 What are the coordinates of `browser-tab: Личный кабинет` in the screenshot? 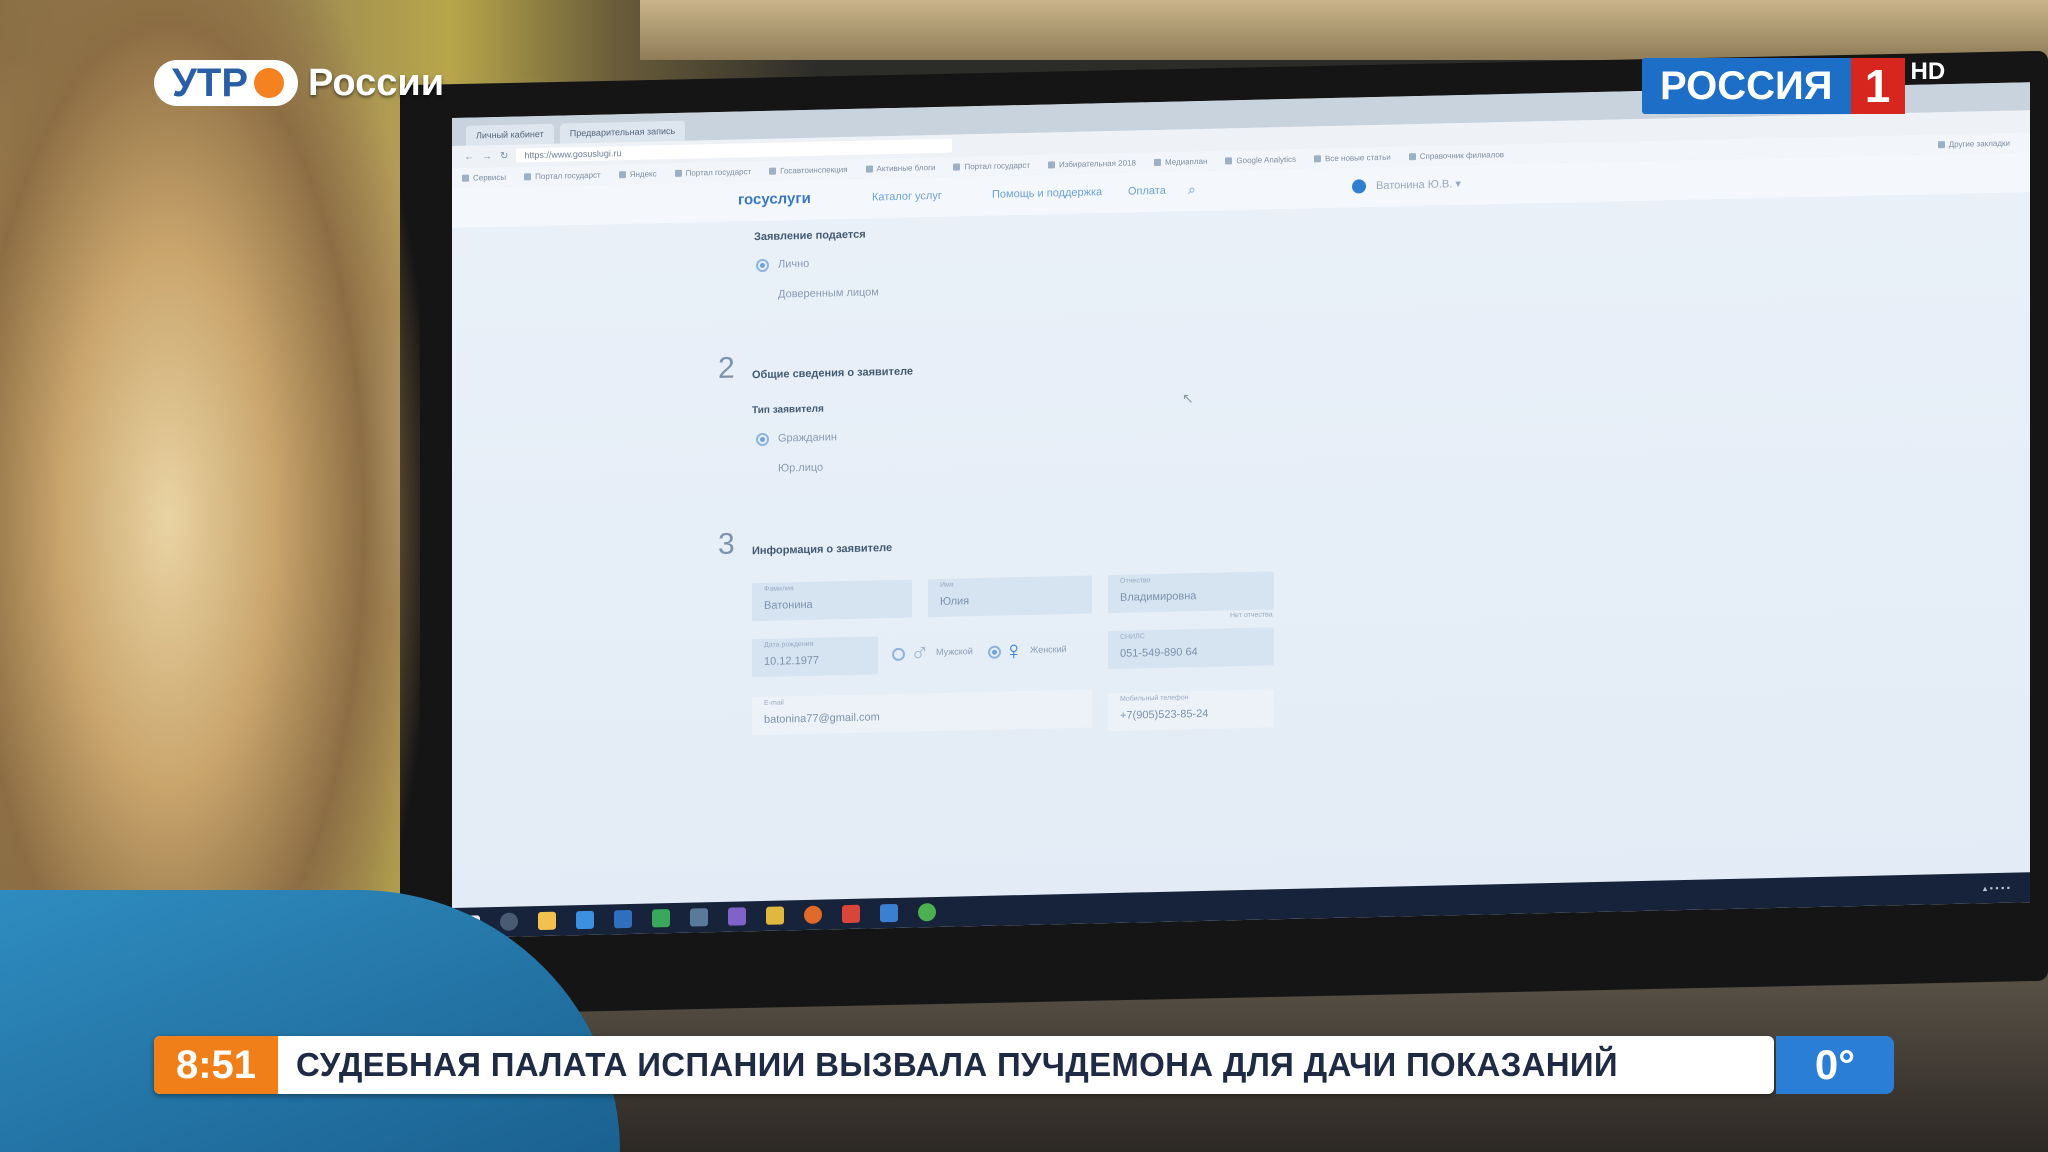 It's located at (510, 134).